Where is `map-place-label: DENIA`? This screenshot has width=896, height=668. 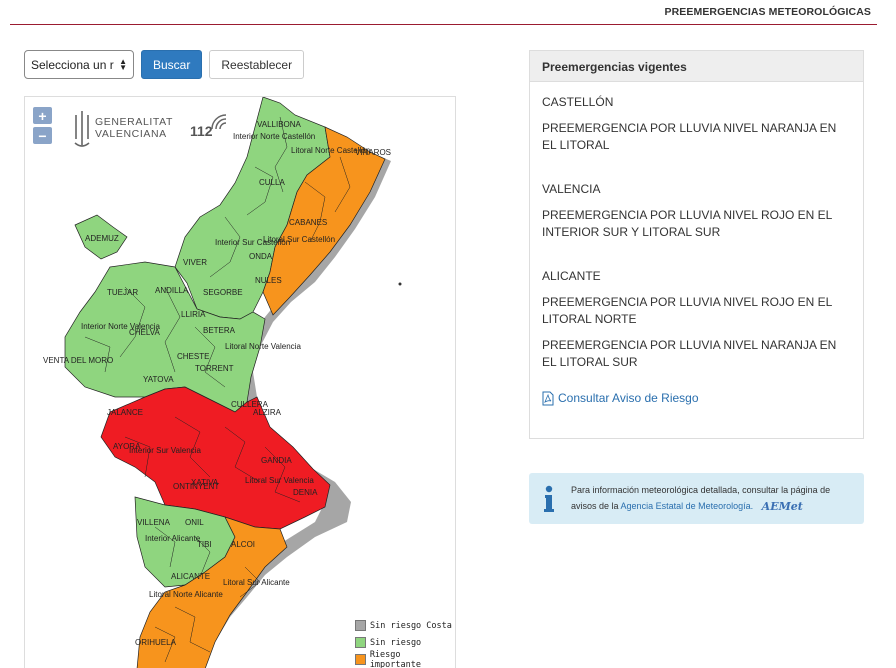
map-place-label: DENIA is located at coordinates (305, 492).